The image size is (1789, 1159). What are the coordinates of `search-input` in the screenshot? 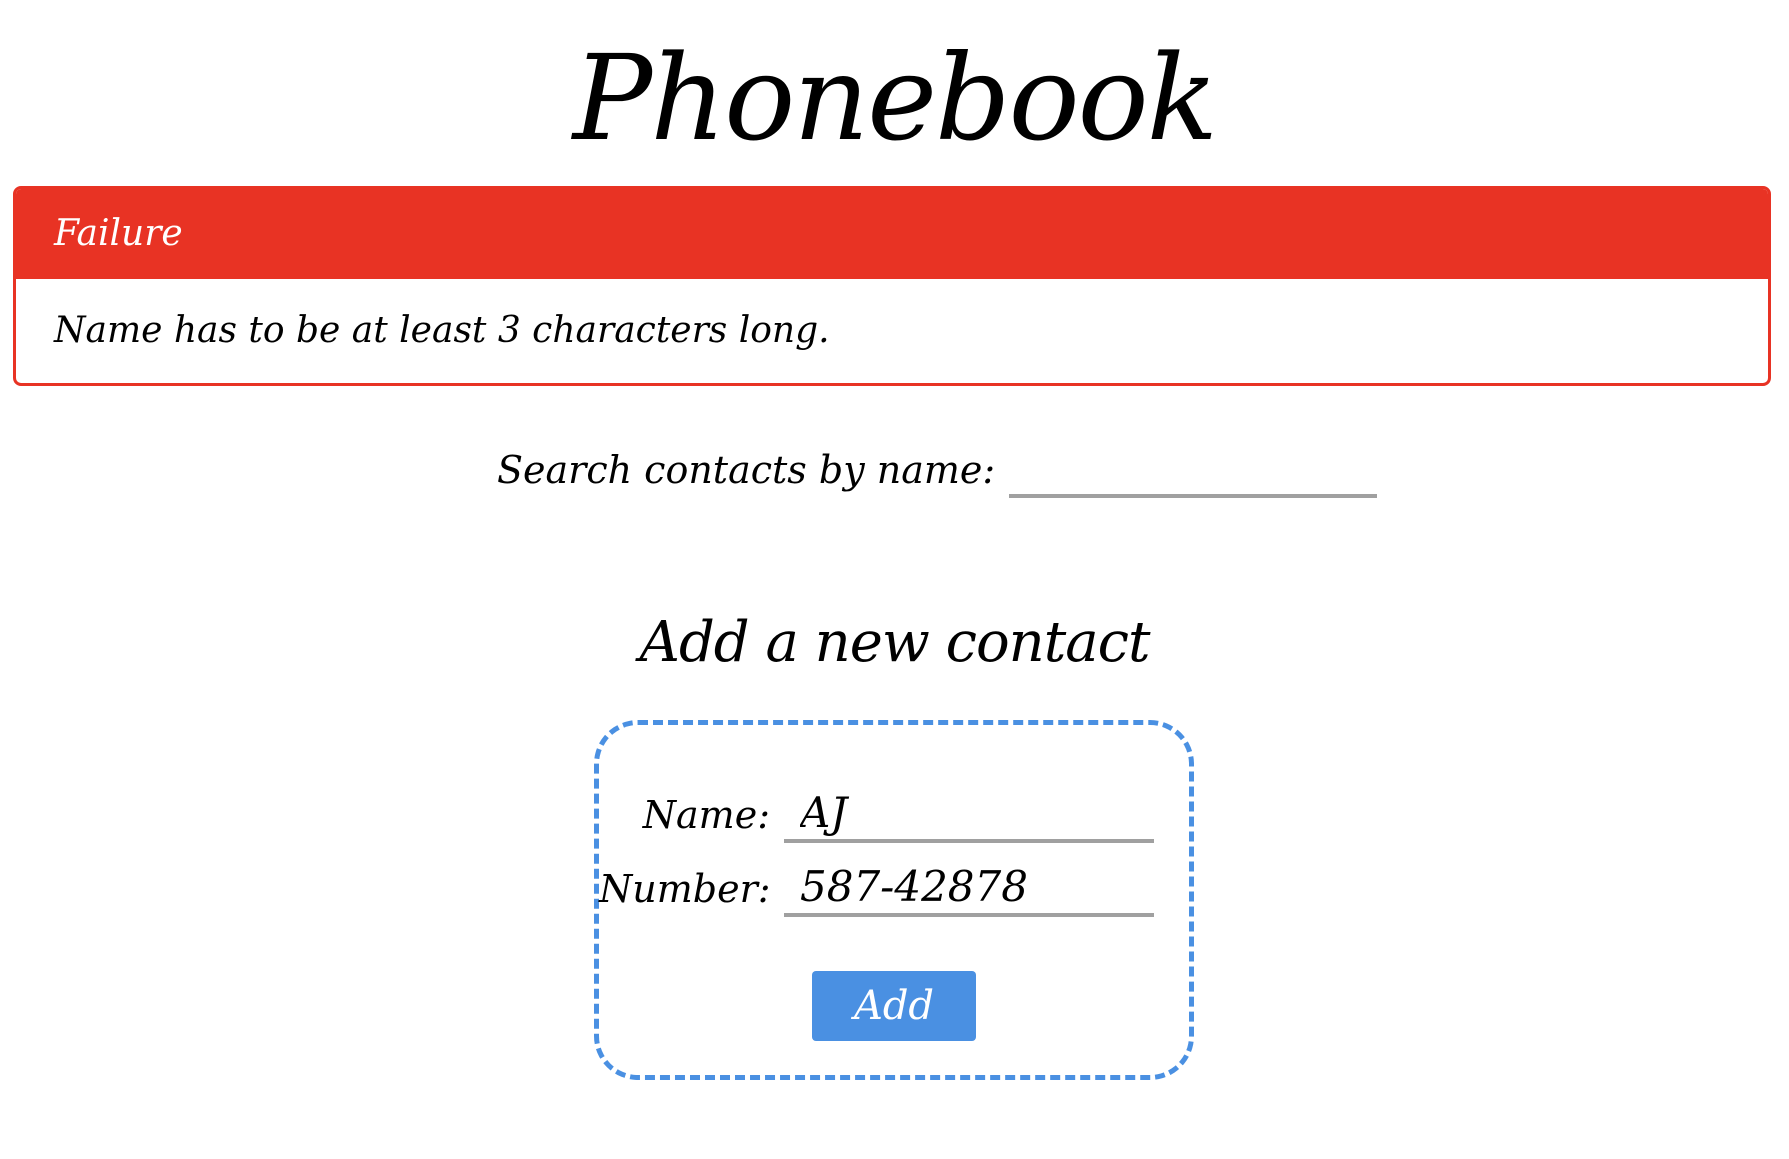 It's located at (1193, 474).